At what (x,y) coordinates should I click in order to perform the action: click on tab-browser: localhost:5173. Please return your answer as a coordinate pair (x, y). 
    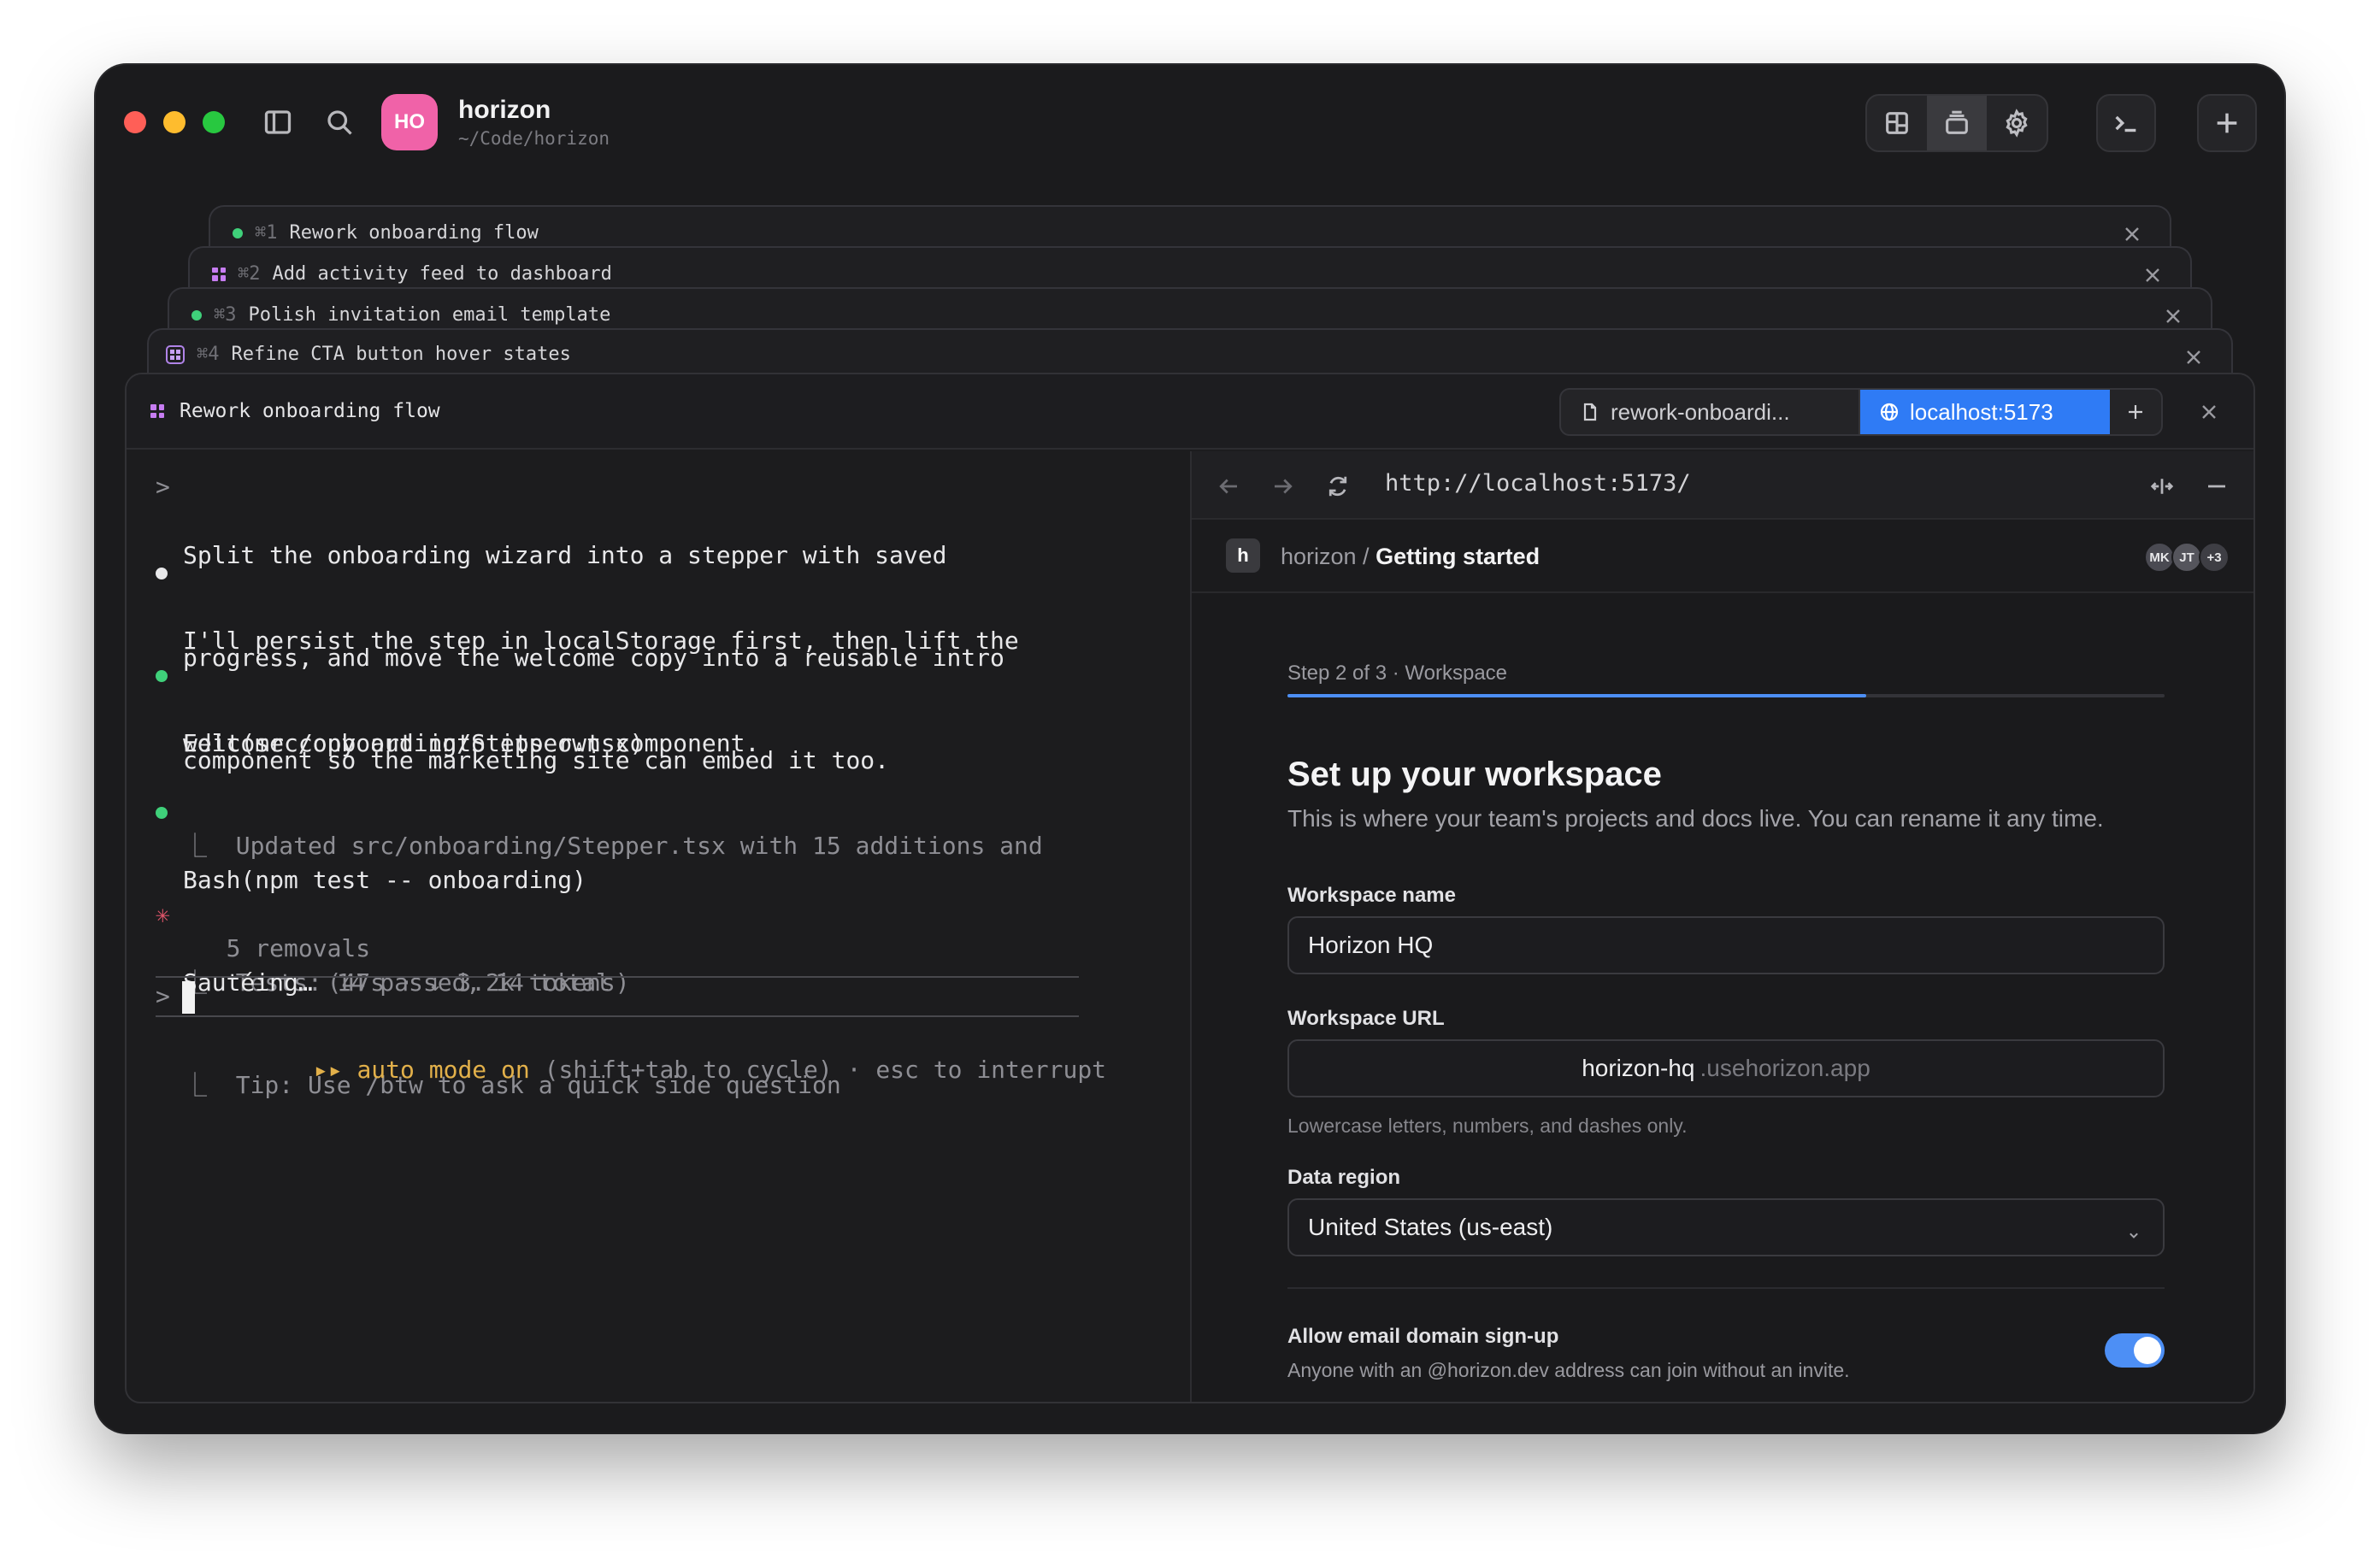
    Looking at the image, I should click on (1985, 412).